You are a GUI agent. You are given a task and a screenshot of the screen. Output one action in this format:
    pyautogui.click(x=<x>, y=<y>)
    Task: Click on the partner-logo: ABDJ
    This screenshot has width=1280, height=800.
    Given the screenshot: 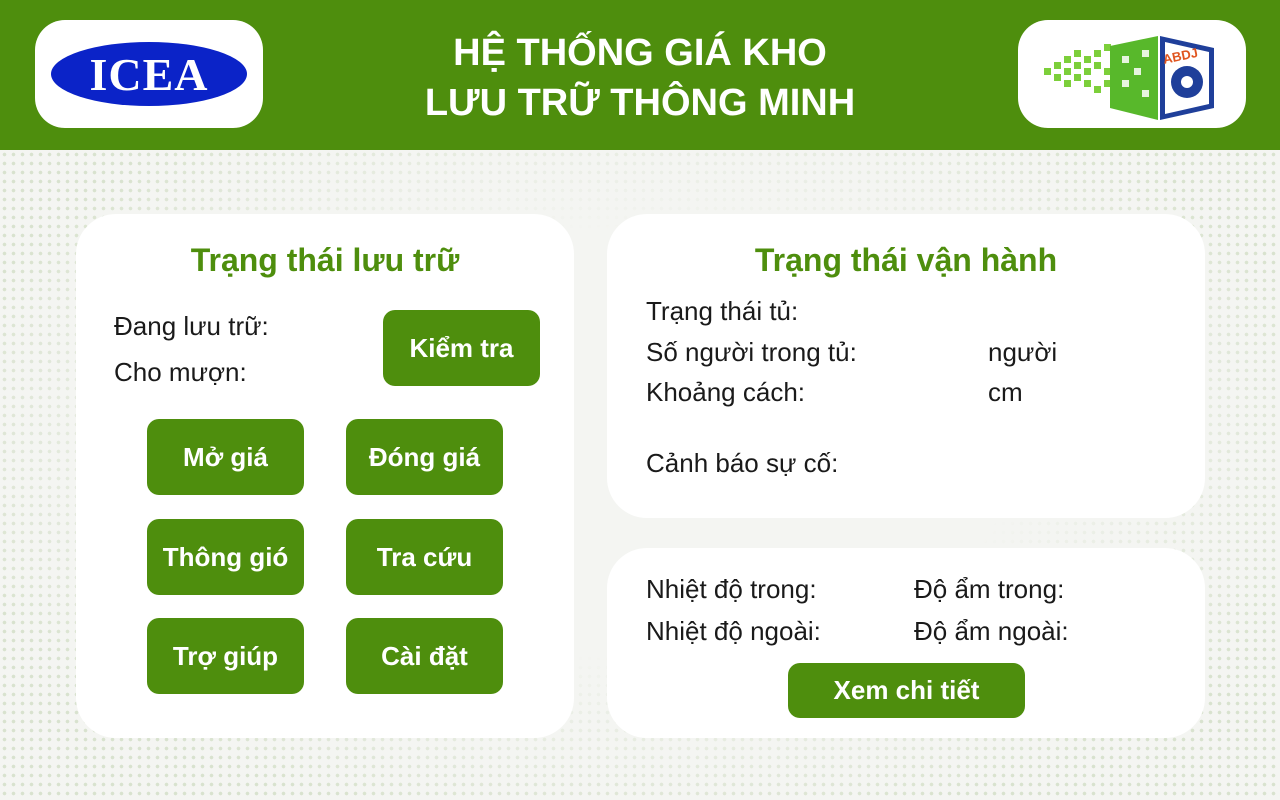 What is the action you would take?
    pyautogui.click(x=1132, y=74)
    